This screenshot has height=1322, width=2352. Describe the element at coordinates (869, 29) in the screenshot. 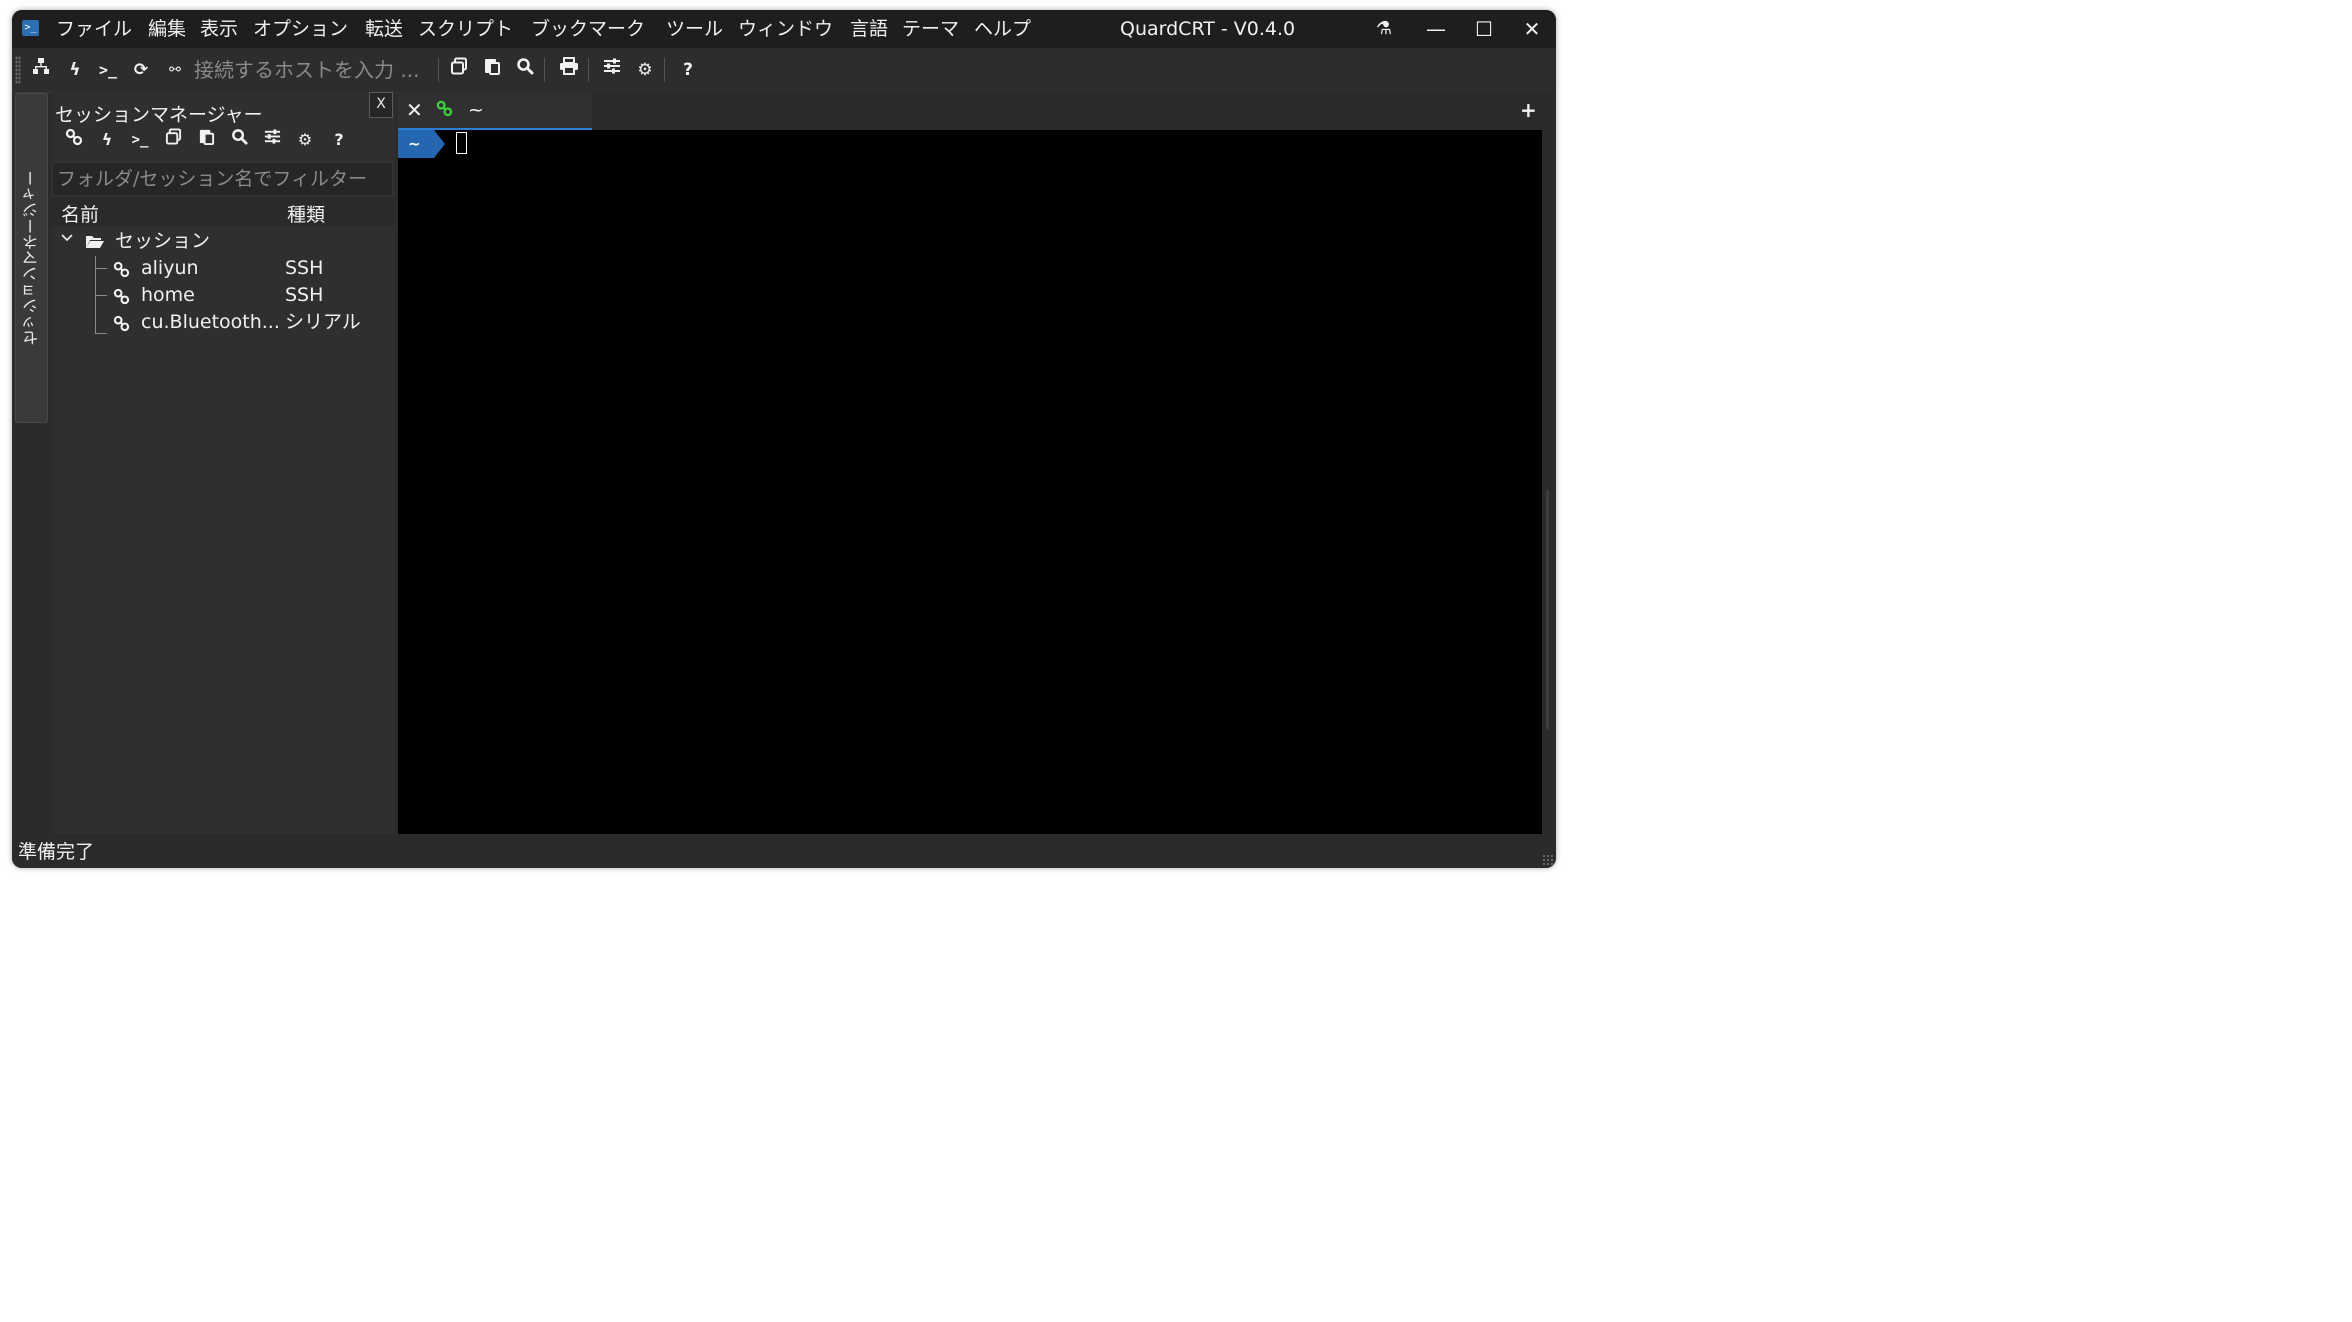

I see `menu-language: 言語` at that location.